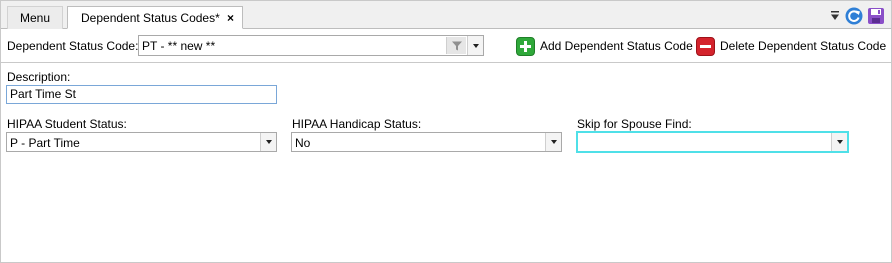  I want to click on hipaa-student-status-label: HIPAA Student Status:, so click(67, 124).